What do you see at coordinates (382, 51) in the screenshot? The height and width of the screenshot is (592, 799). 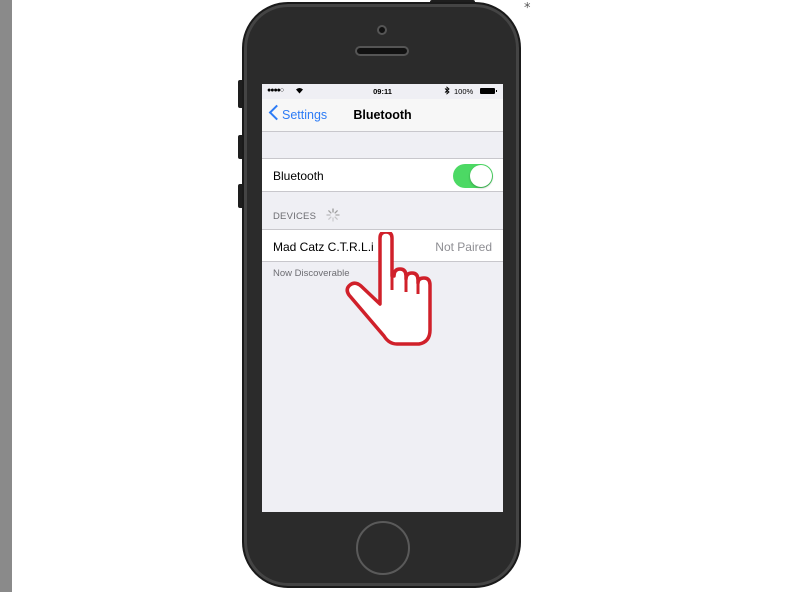 I see `earpiece-speaker` at bounding box center [382, 51].